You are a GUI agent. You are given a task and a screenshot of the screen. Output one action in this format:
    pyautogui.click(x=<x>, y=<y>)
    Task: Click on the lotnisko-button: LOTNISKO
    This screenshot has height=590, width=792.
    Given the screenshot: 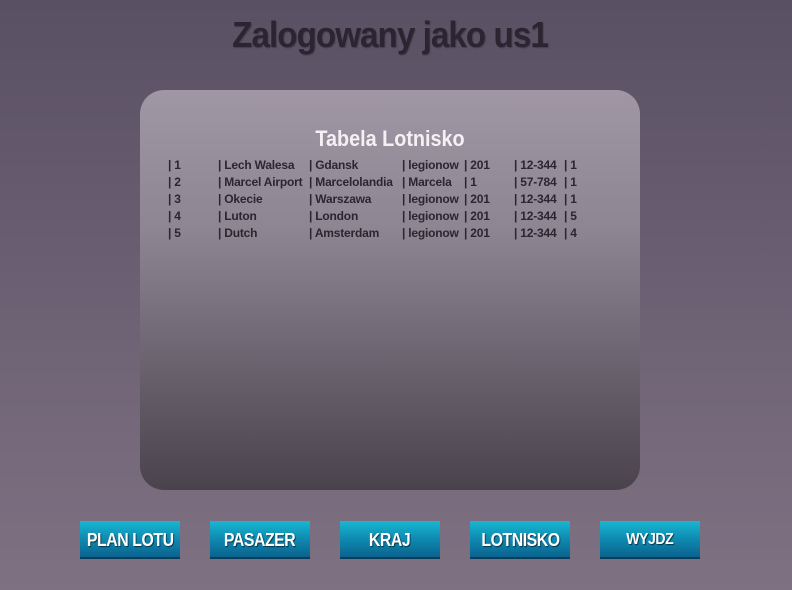 What is the action you would take?
    pyautogui.click(x=520, y=540)
    